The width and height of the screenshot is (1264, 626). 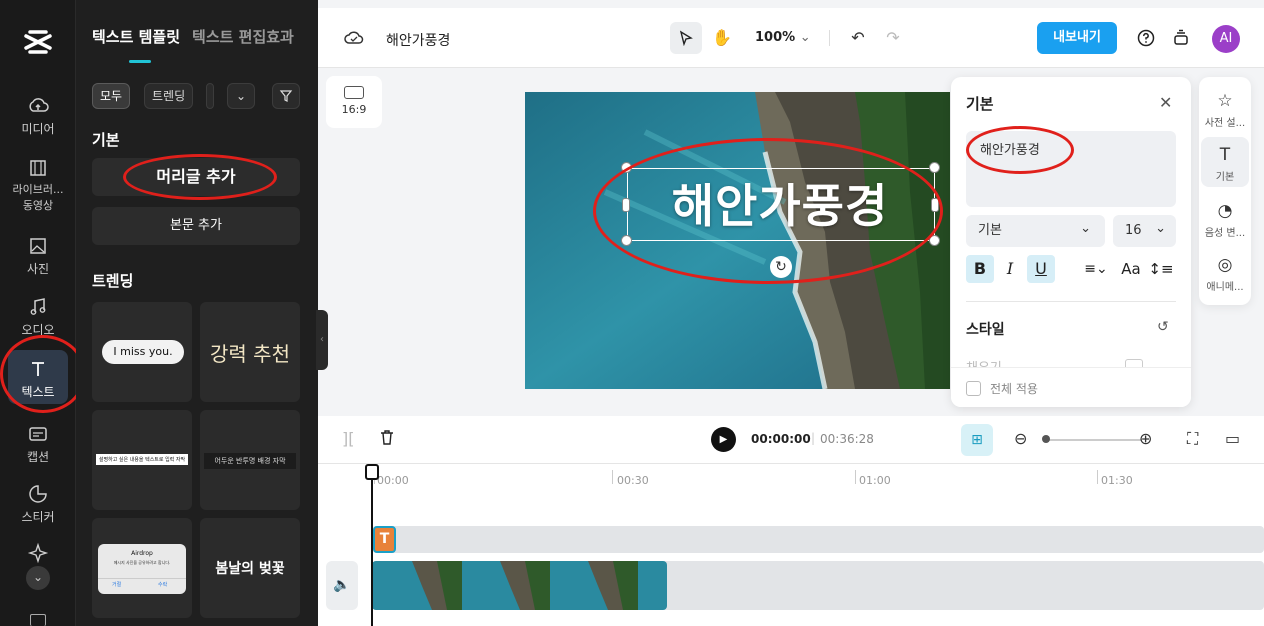 I want to click on stack-icon, so click(x=1181, y=37).